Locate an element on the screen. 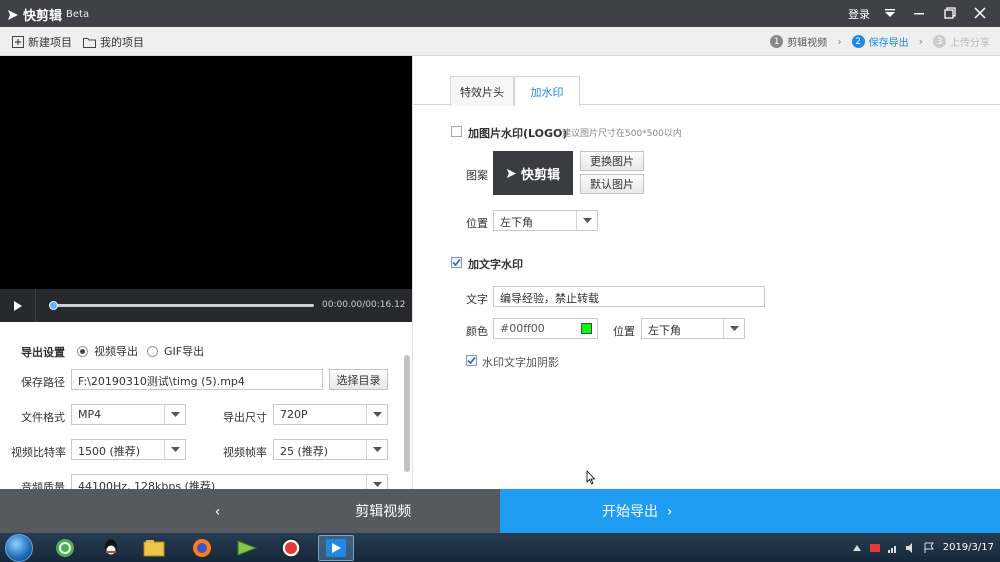 This screenshot has width=1000, height=562. text-label: 文字 is located at coordinates (477, 299).